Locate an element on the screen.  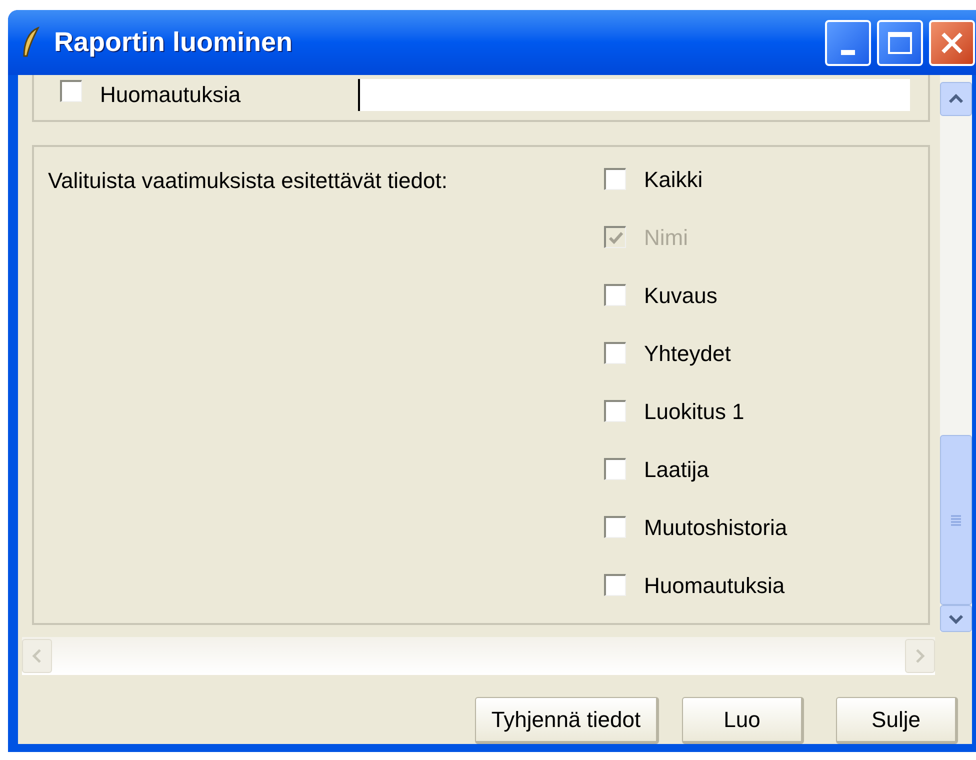
checkbox-label: Muutoshistoria is located at coordinates (716, 528).